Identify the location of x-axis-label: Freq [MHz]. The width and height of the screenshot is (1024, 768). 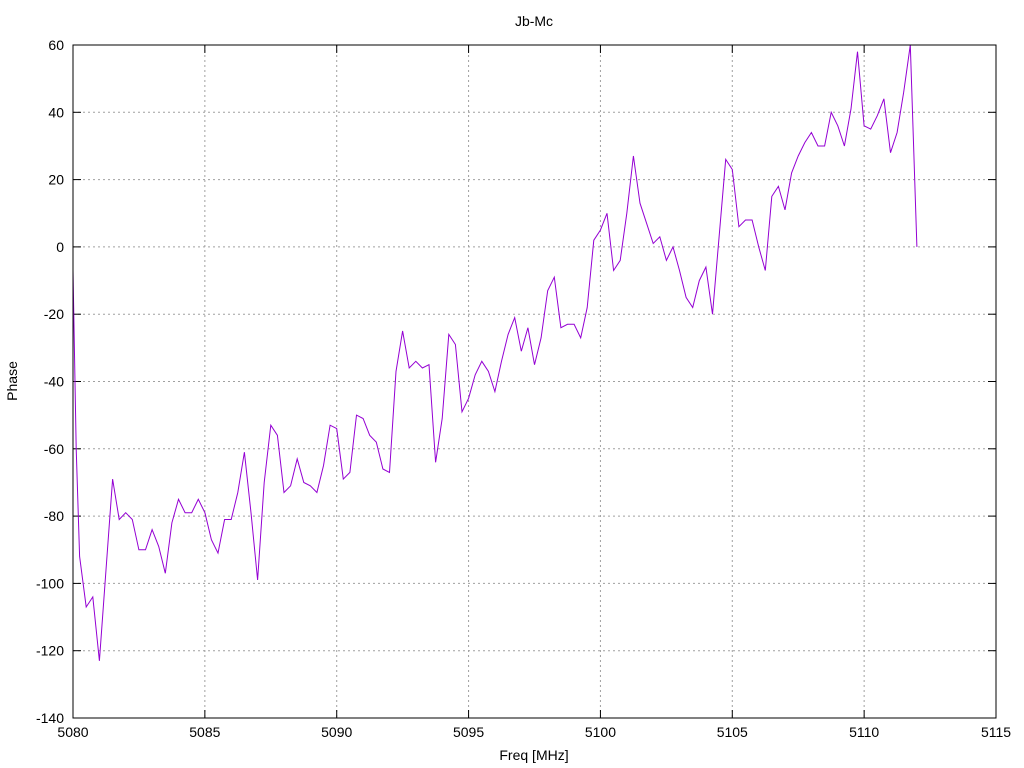
(533, 755).